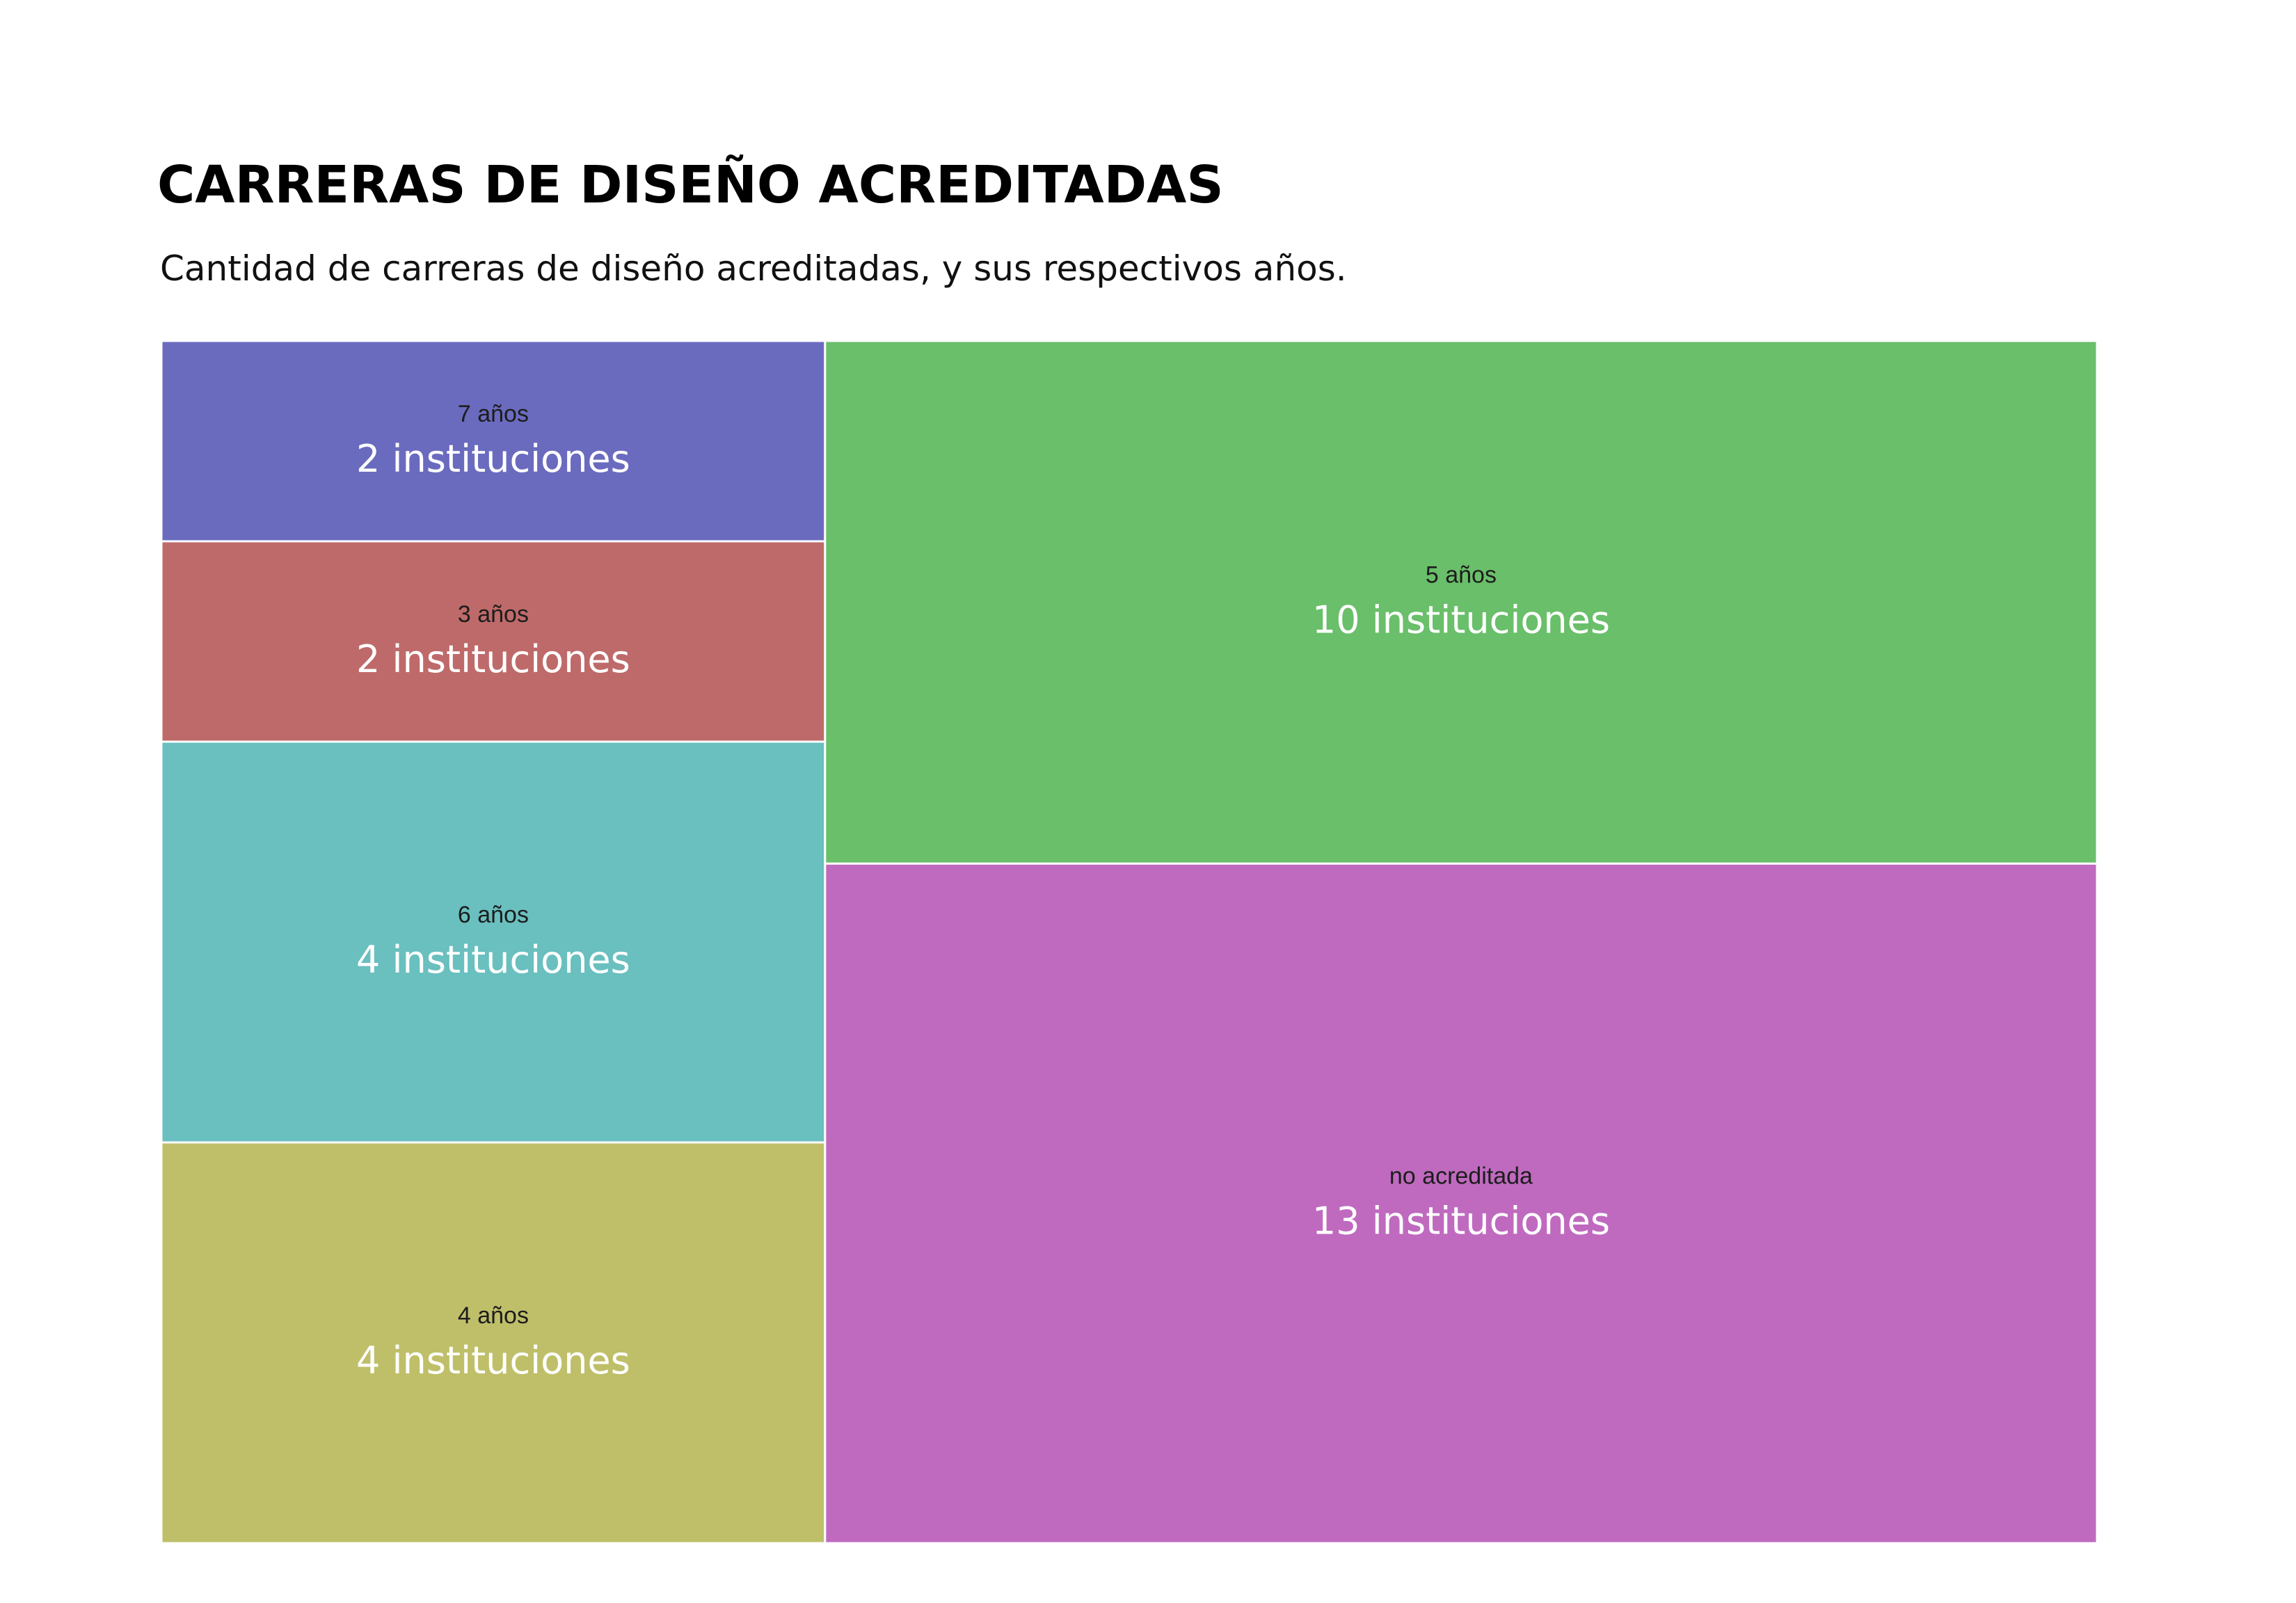  I want to click on treemap-category-label: 7 años, so click(494, 414).